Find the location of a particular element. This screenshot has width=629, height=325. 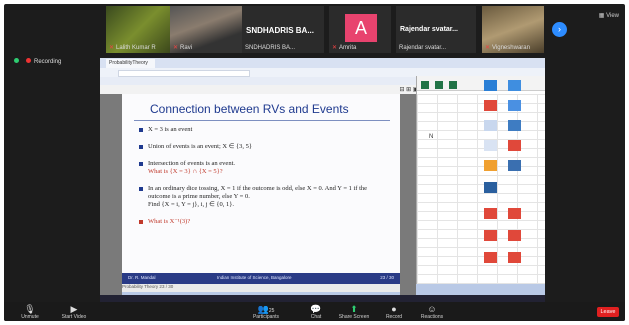

browser-tab: ProbabilityTheory is located at coordinates (130, 63).